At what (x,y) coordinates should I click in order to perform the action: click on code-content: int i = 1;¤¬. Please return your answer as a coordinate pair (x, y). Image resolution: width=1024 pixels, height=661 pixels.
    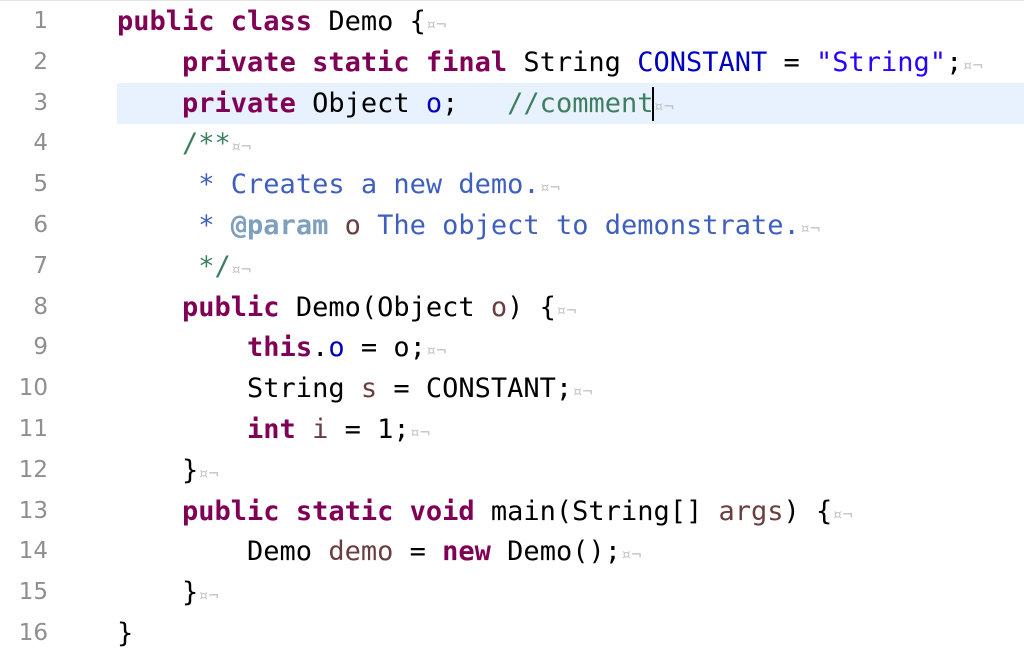
    Looking at the image, I should click on (570, 429).